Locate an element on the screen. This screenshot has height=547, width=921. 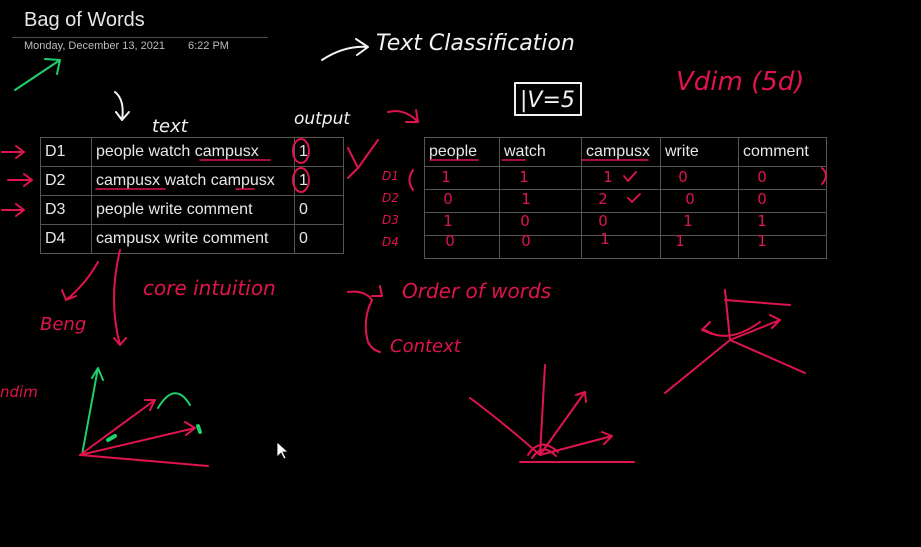
beng-arrow is located at coordinates (80, 281).